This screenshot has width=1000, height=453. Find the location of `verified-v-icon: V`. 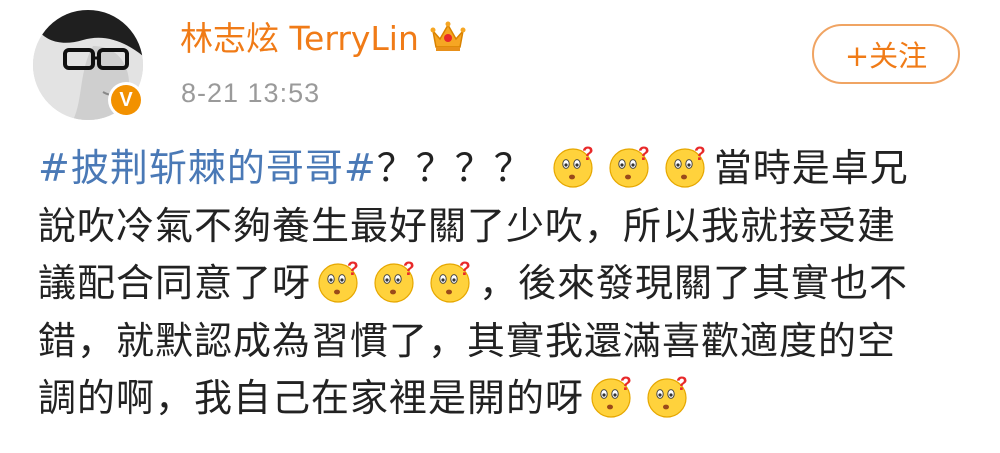

verified-v-icon: V is located at coordinates (126, 100).